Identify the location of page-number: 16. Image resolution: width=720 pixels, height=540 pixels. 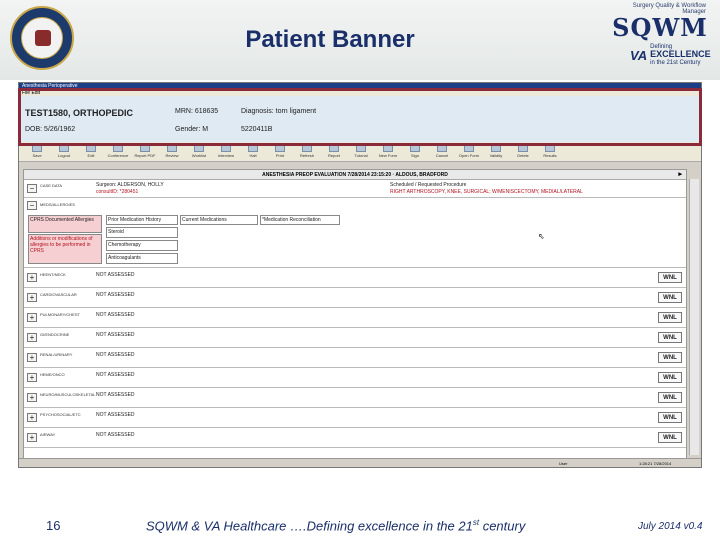
(53, 525).